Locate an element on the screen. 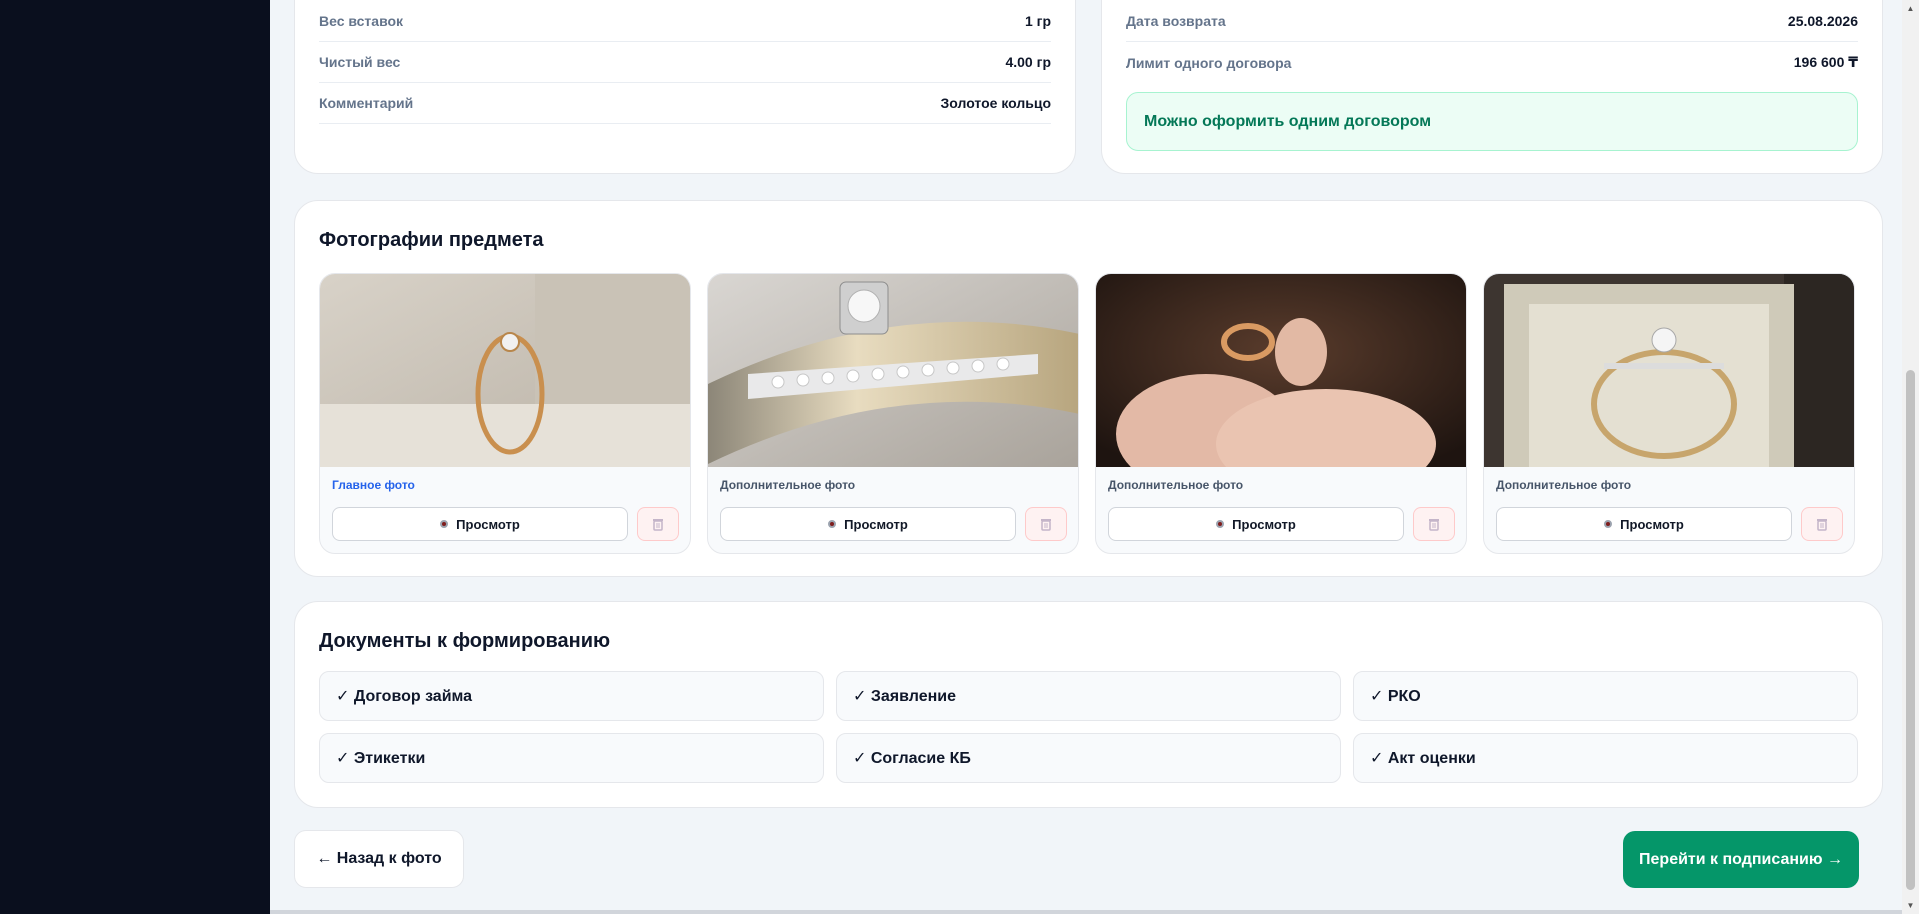 The image size is (1919, 914). single-contract-banner: Можно оформить одним договором is located at coordinates (1492, 121).